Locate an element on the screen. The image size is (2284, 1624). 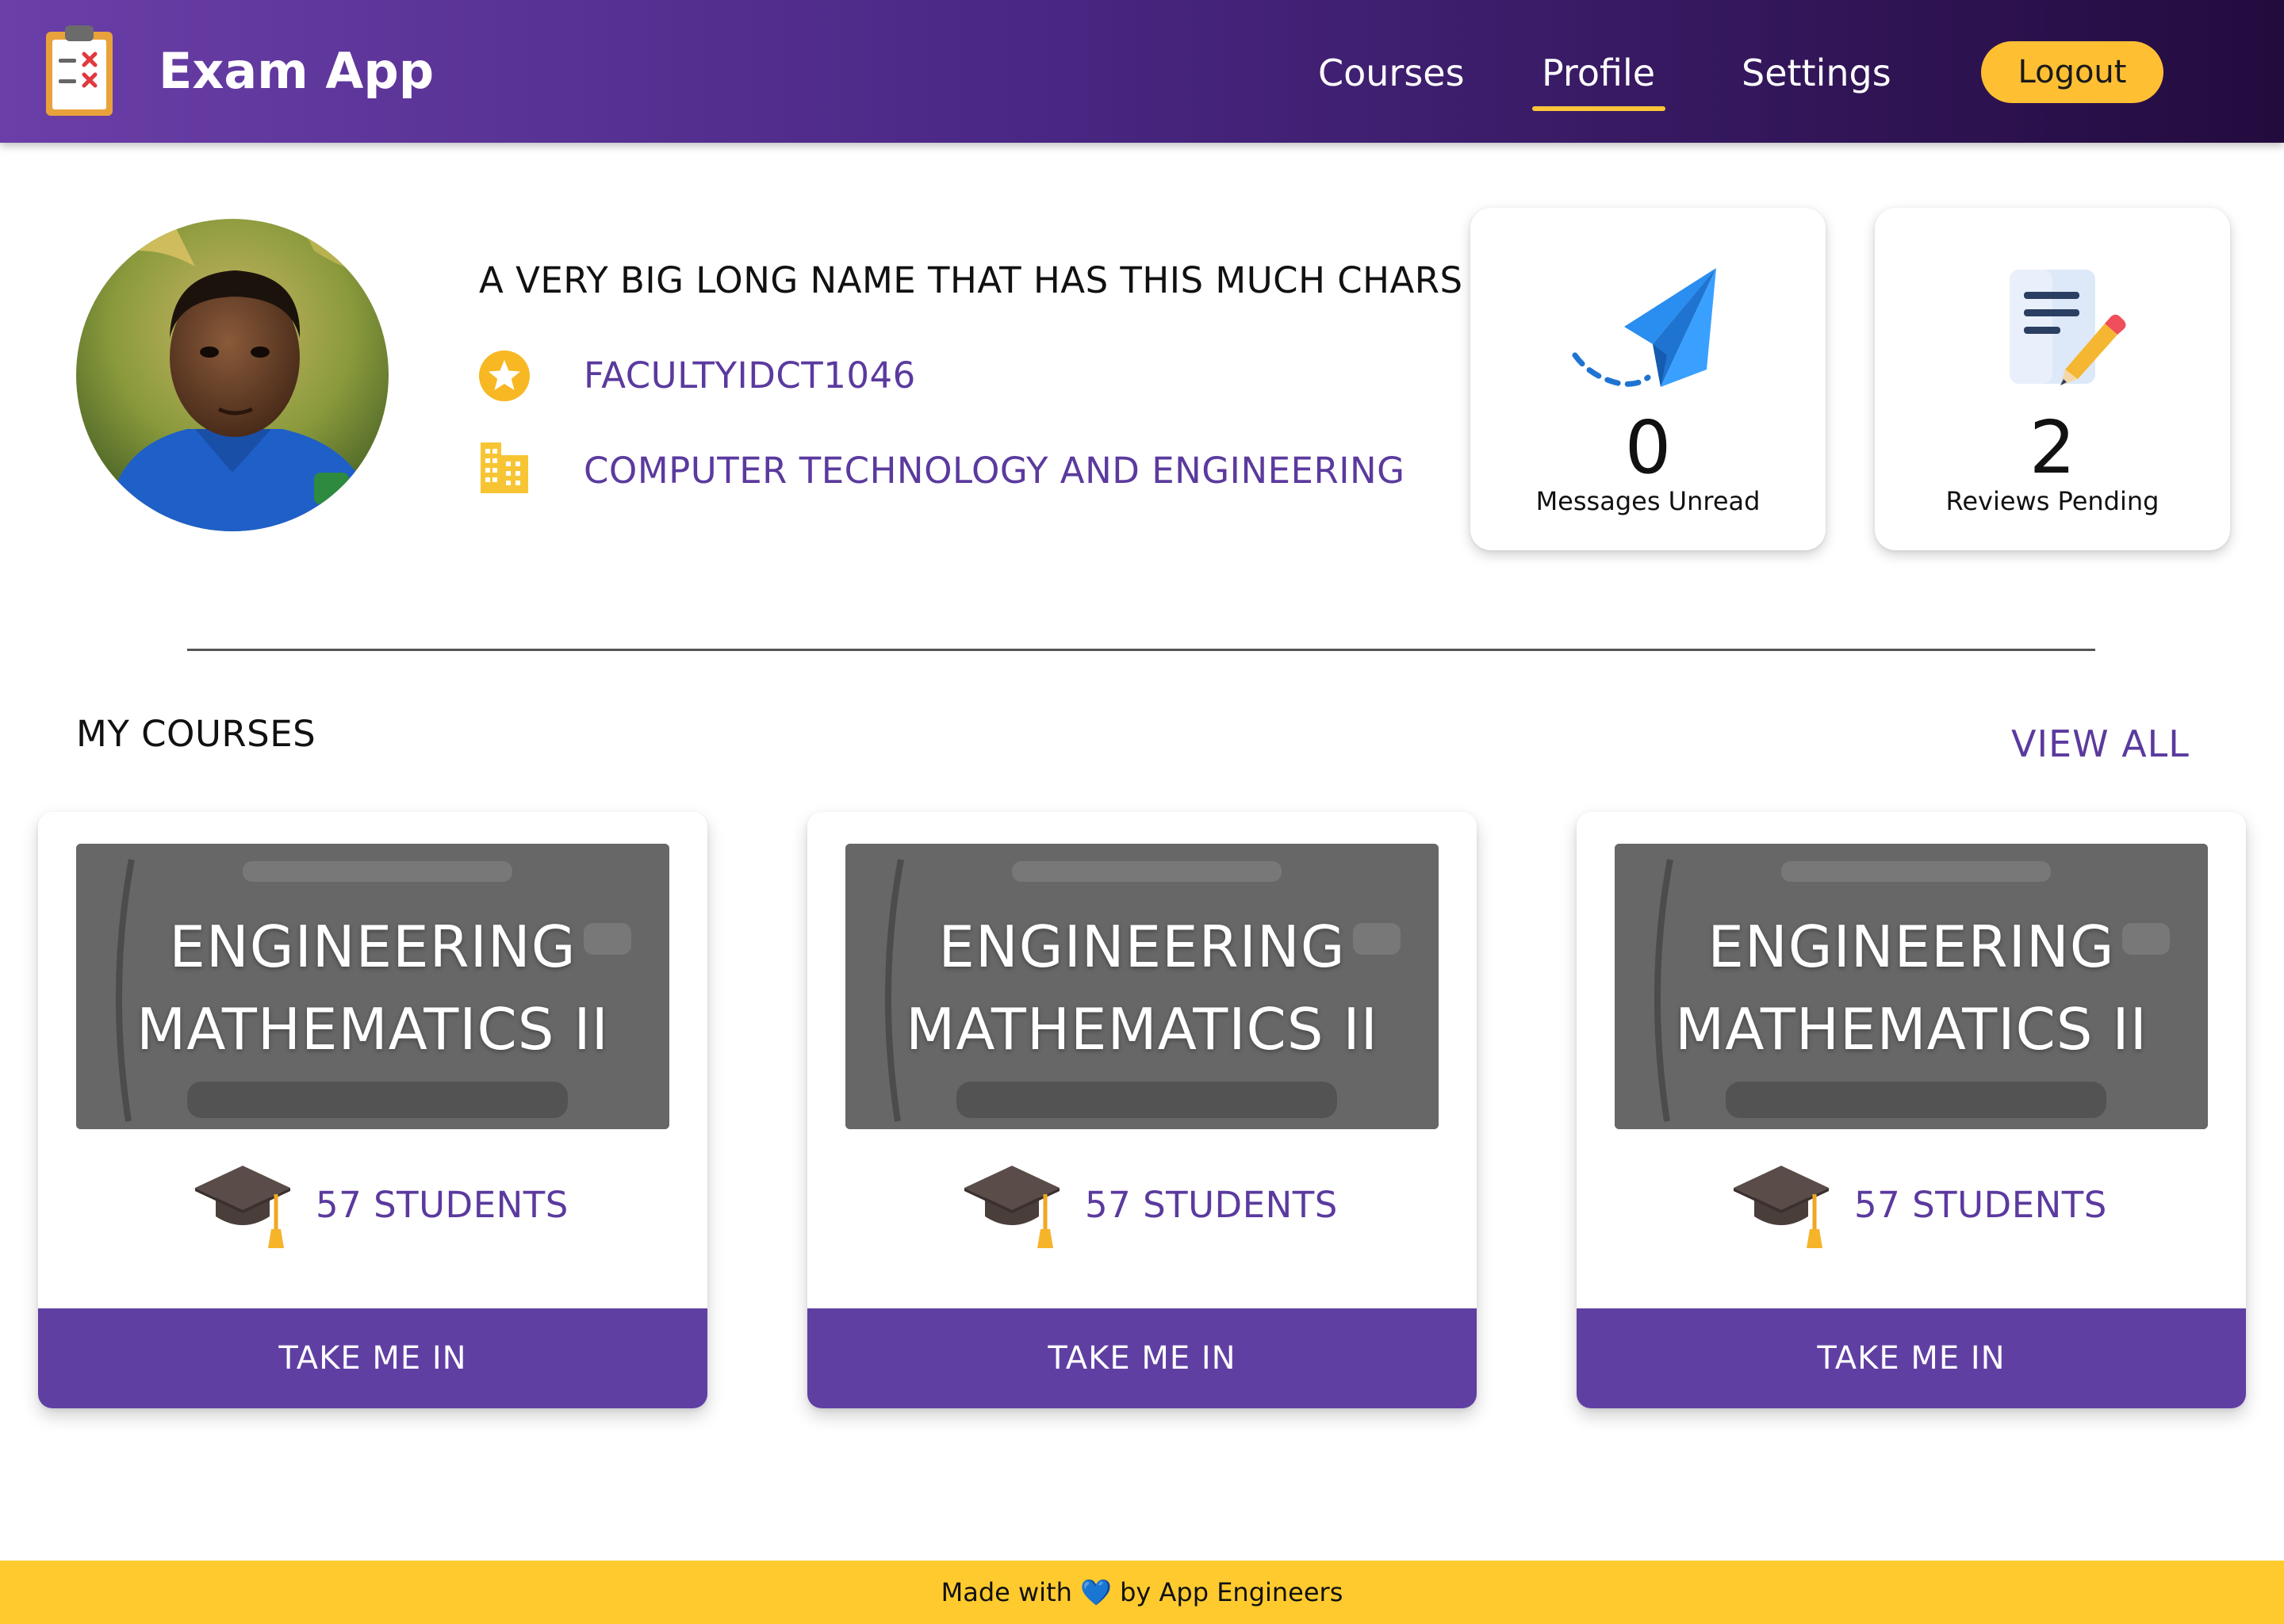
nav-settings: Settings is located at coordinates (1816, 73).